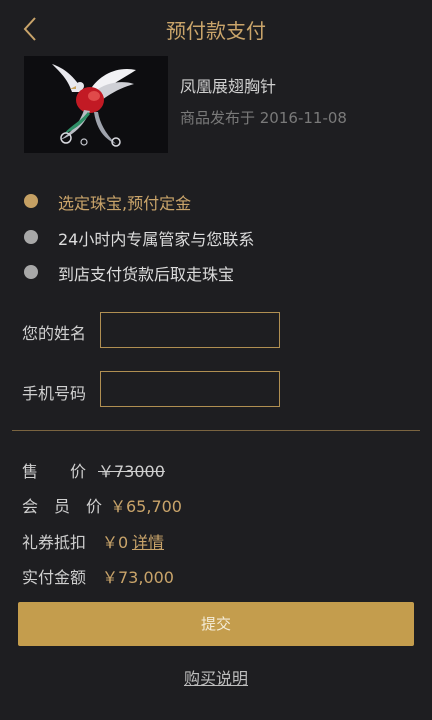 Image resolution: width=432 pixels, height=720 pixels. I want to click on product-release-date: 商品发布于 2016-11-08, so click(263, 118).